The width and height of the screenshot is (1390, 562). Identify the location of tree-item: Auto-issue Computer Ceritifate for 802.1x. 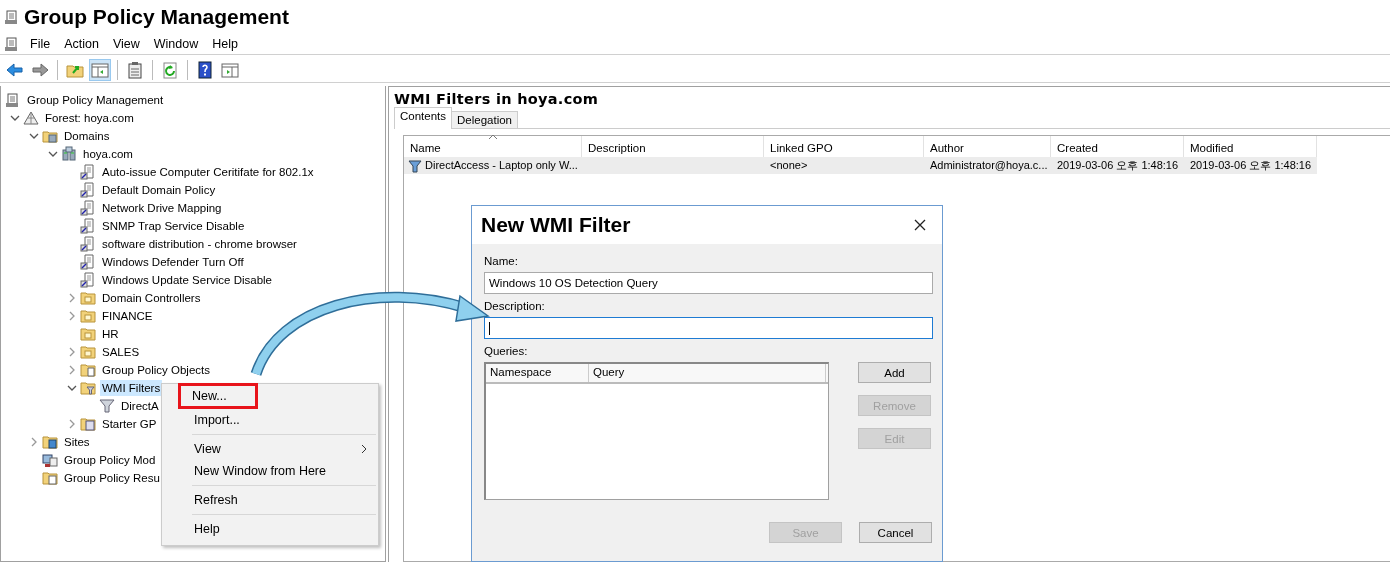
(208, 172).